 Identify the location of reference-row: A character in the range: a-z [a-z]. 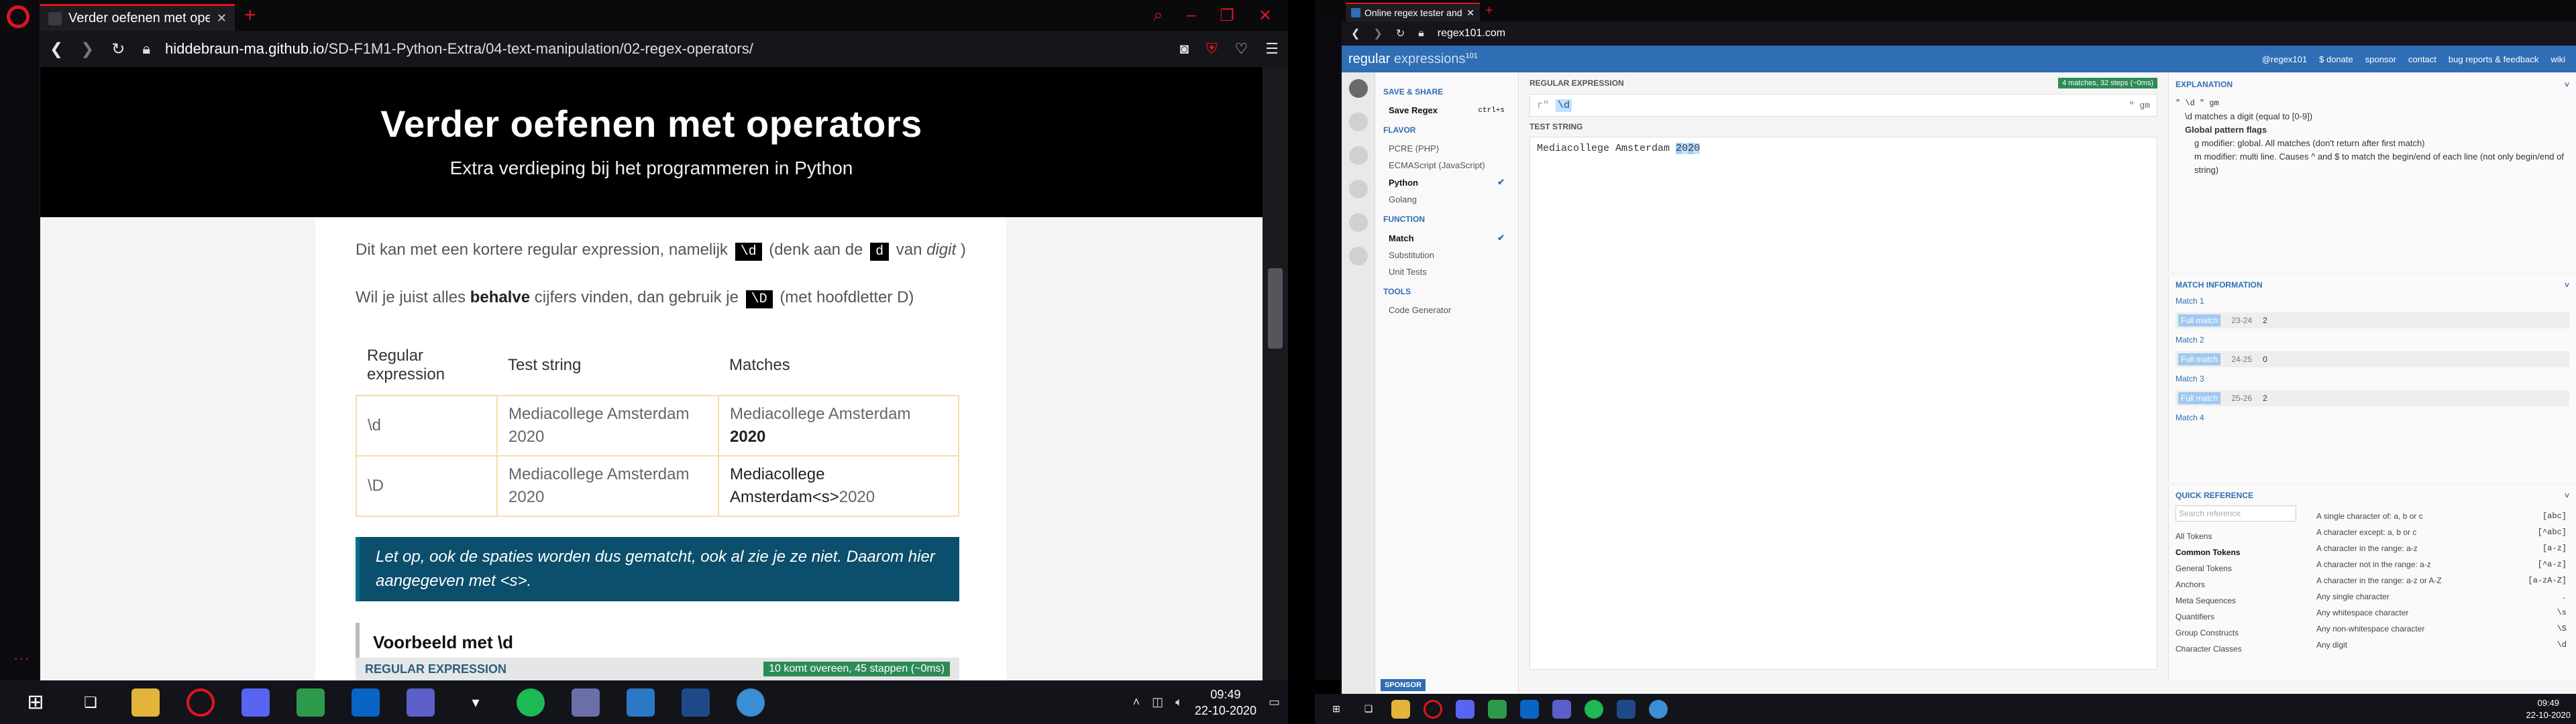
(2441, 548).